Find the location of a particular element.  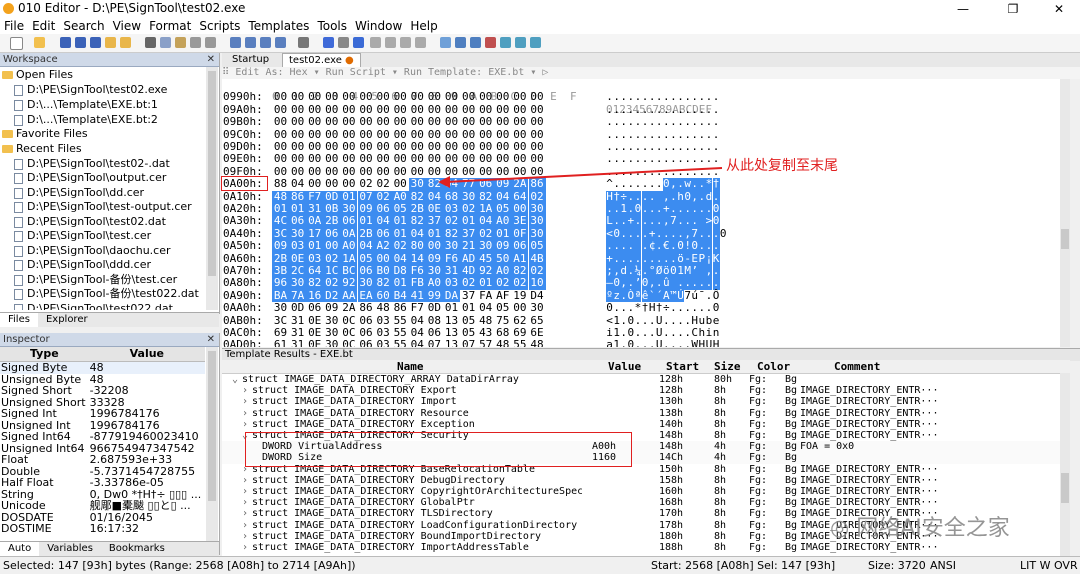

close-button: ✕ is located at coordinates (1058, 9).